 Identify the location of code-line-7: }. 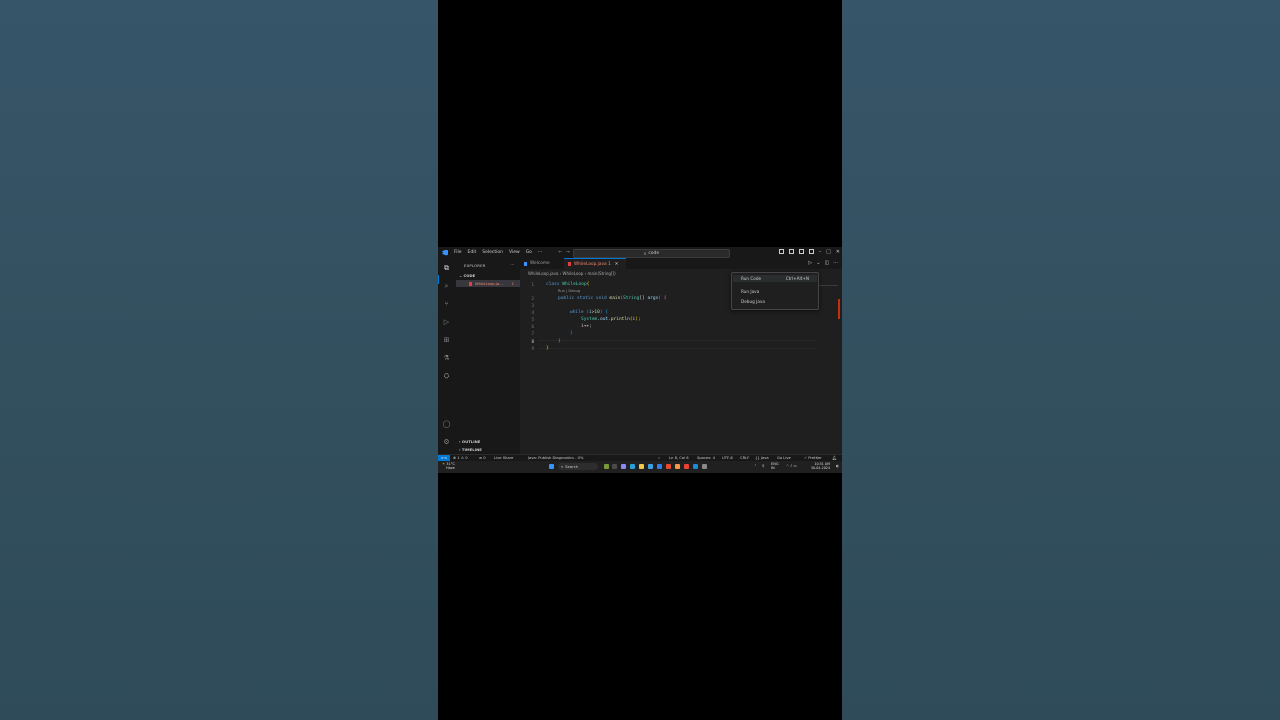
(571, 333).